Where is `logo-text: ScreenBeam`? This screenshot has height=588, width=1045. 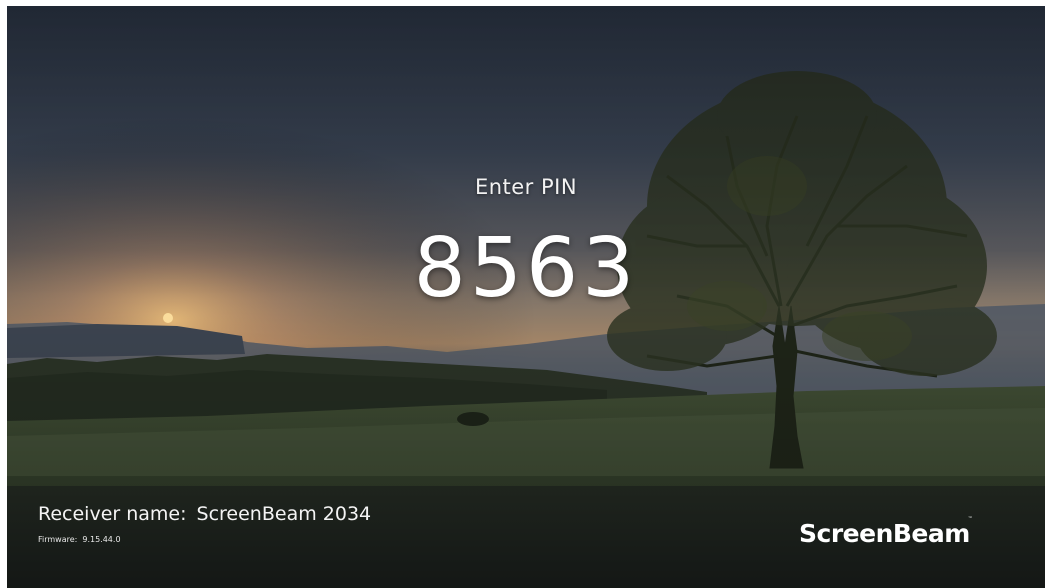
logo-text: ScreenBeam is located at coordinates (884, 533).